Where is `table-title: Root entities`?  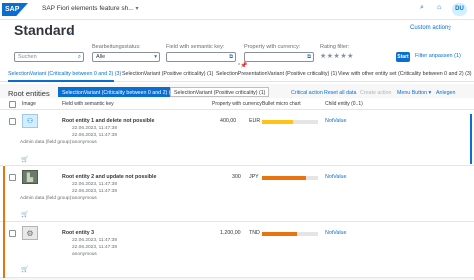 table-title: Root entities is located at coordinates (29, 93).